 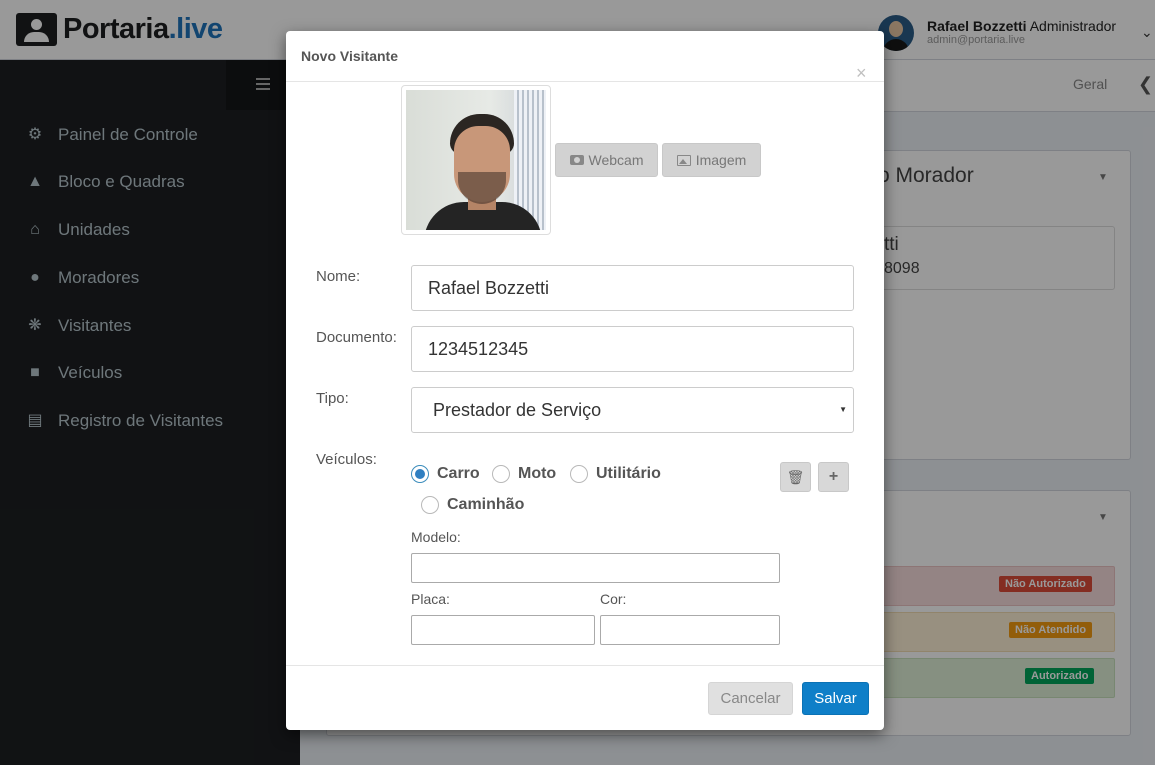 What do you see at coordinates (595, 568) in the screenshot?
I see `modelo-input` at bounding box center [595, 568].